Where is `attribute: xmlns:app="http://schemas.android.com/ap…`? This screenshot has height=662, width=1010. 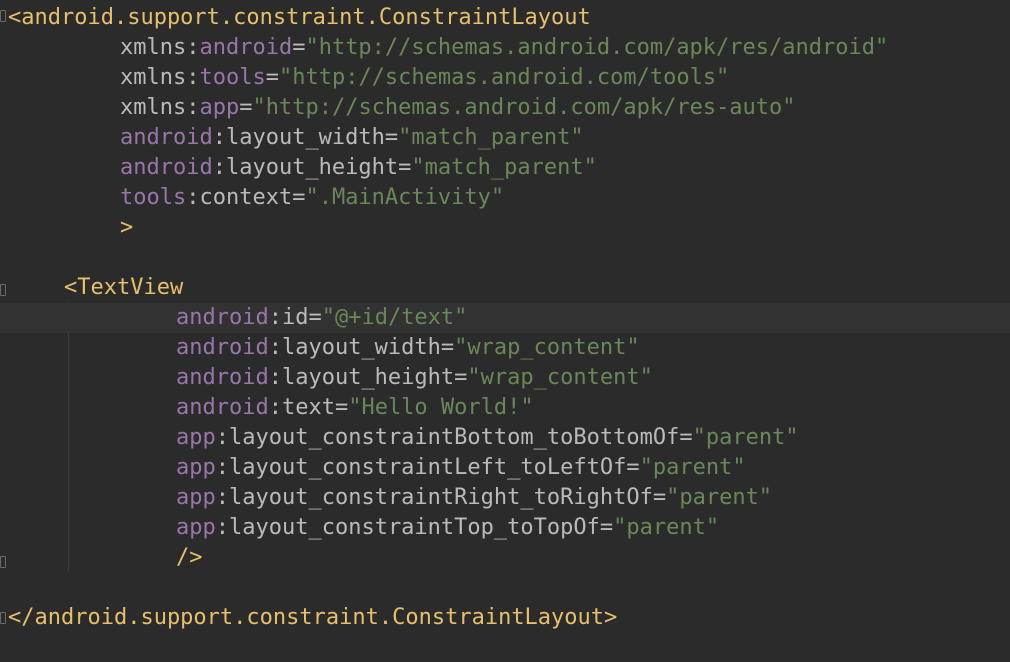
attribute: xmlns:app="http://schemas.android.com/ap… is located at coordinates (458, 108).